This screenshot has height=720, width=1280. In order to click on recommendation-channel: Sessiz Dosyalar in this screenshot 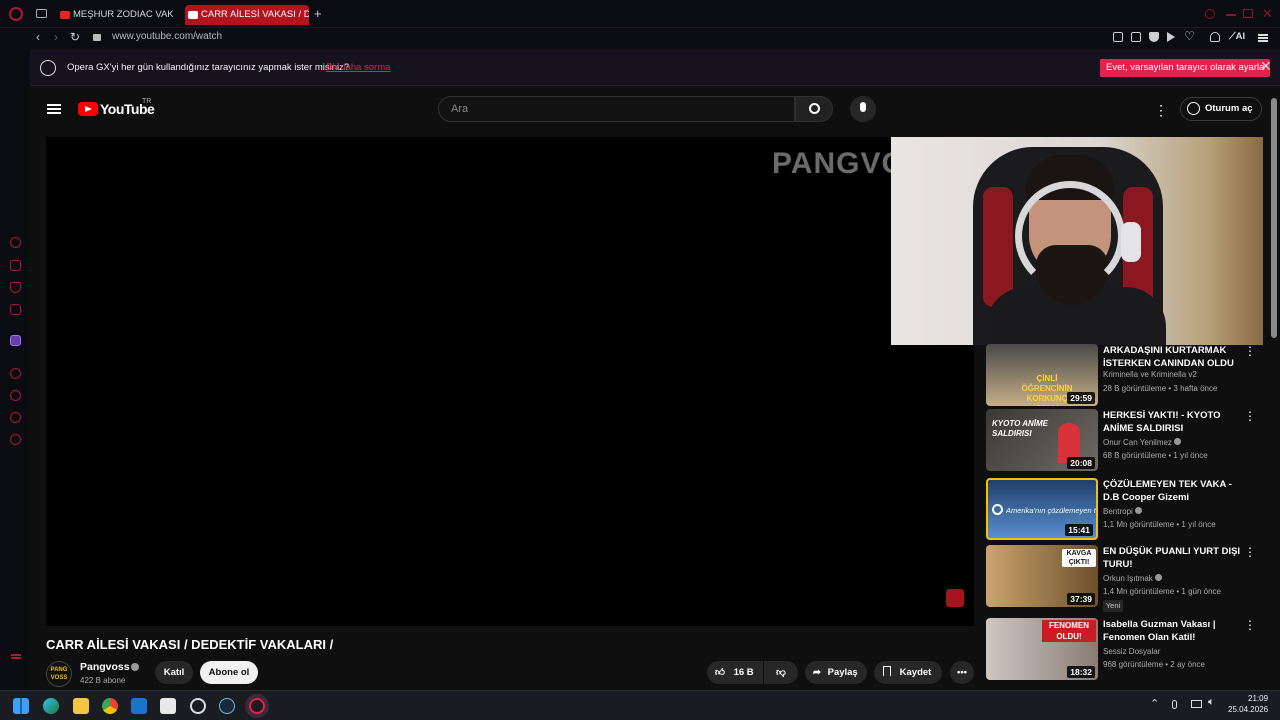, I will do `click(1131, 651)`.